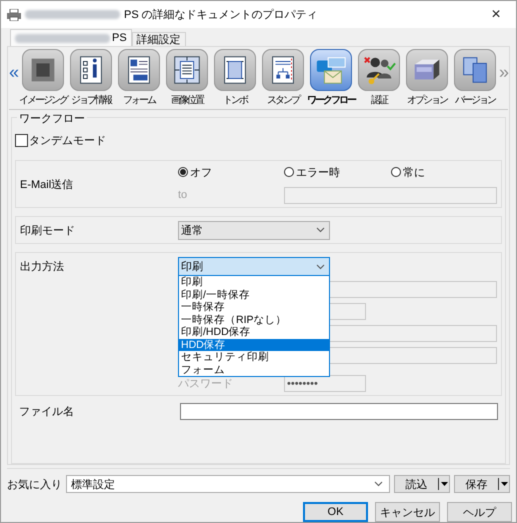  Describe the element at coordinates (206, 384) in the screenshot. I see `field-label: パスワード` at that location.